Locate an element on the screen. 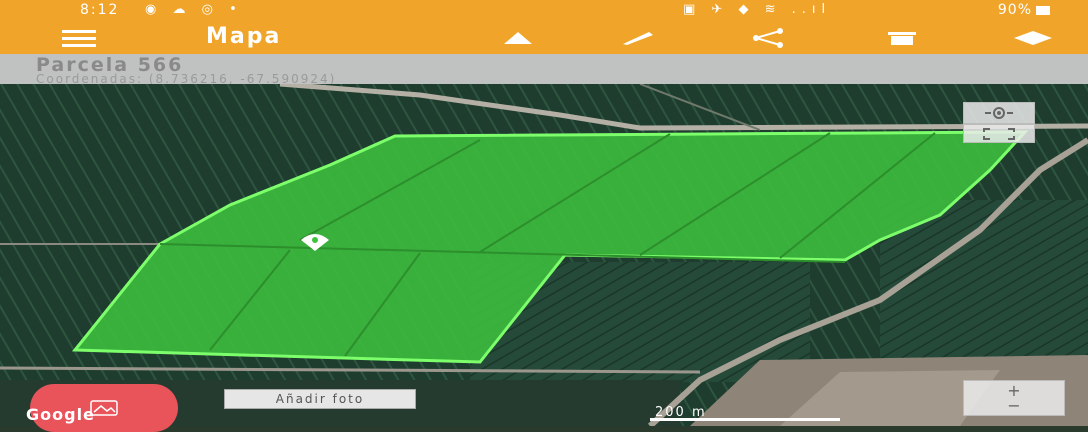 The width and height of the screenshot is (1088, 432). zoom-out-button: − is located at coordinates (1013, 406).